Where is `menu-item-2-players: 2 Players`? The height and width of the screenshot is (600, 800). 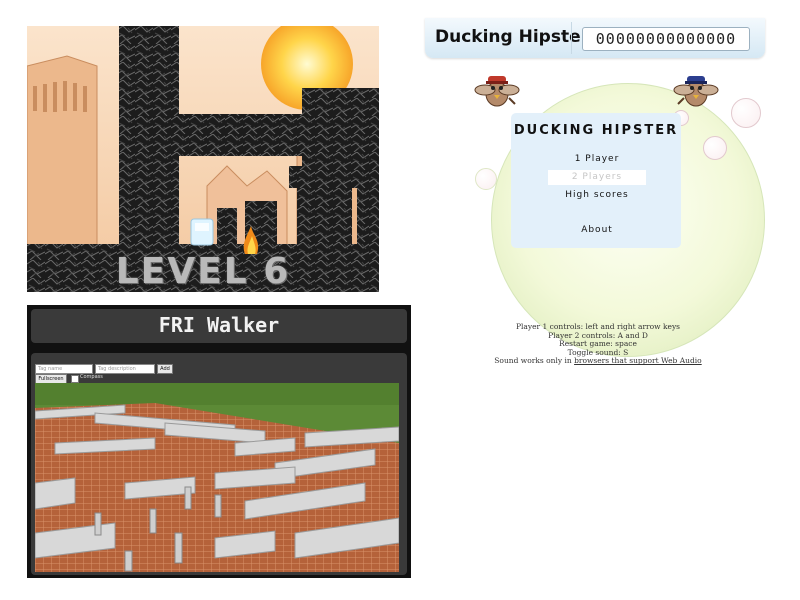
menu-item-2-players: 2 Players is located at coordinates (597, 177).